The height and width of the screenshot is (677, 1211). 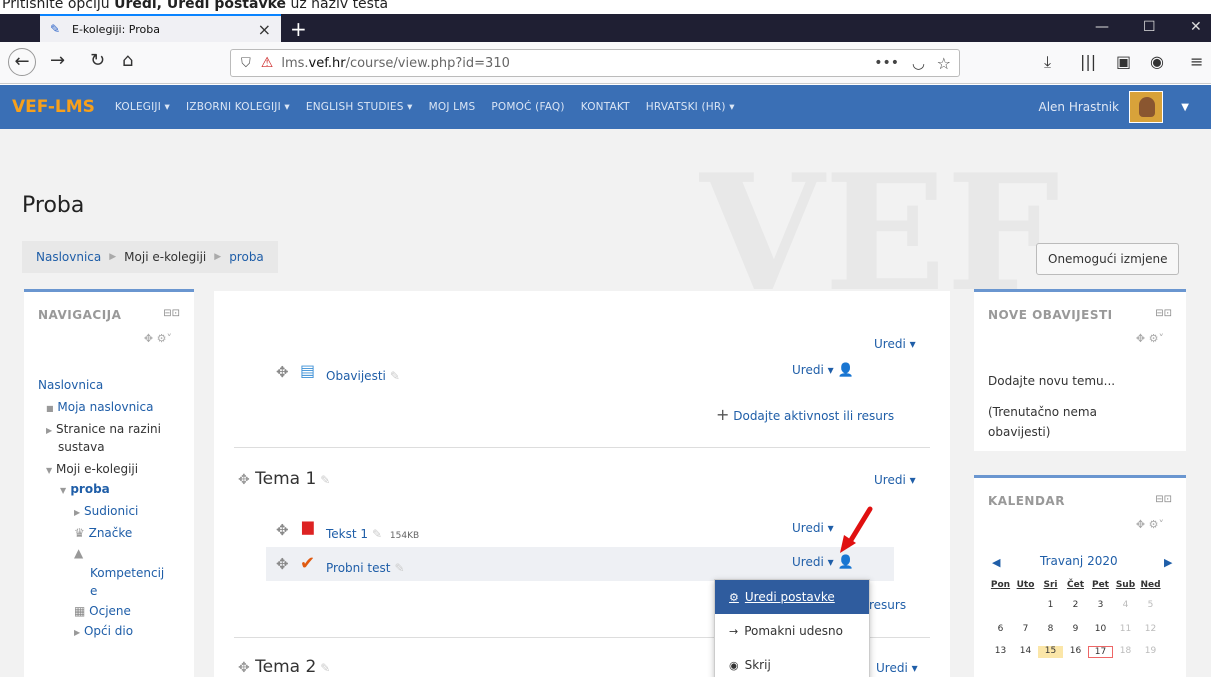 I want to click on page-title: Proba, so click(x=53, y=205).